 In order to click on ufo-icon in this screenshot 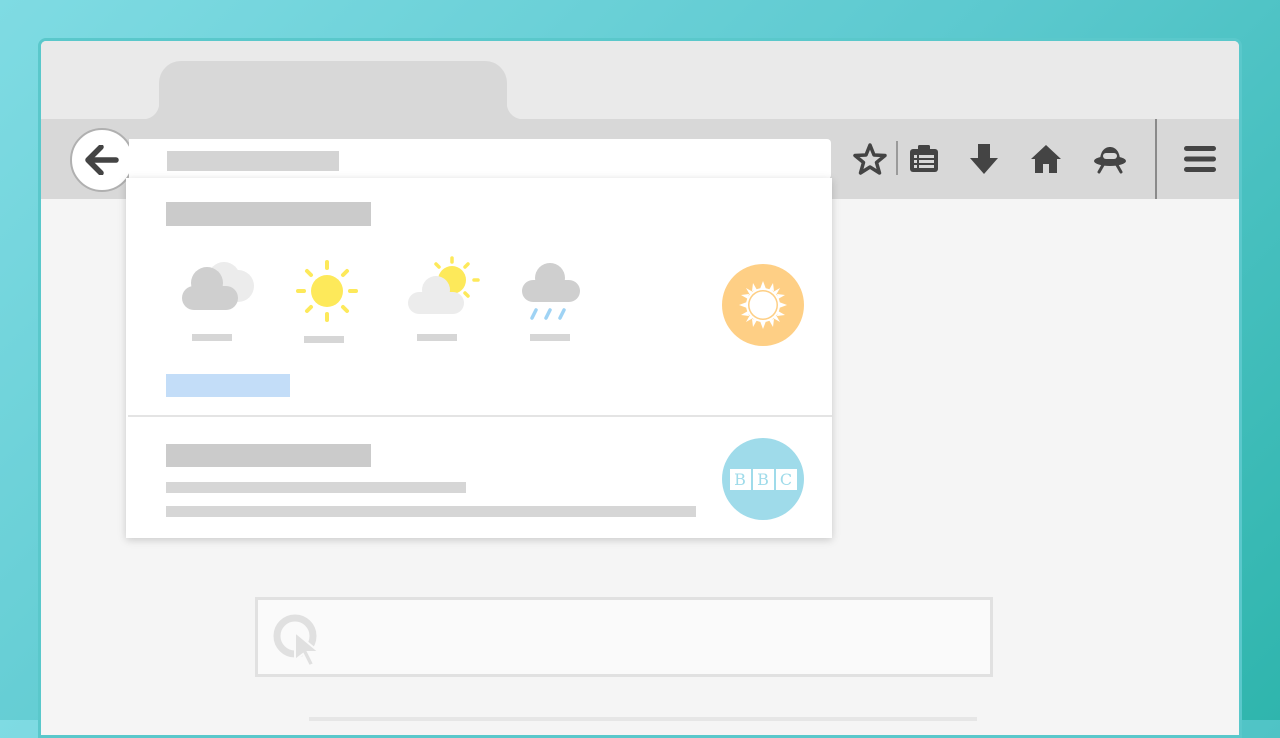, I will do `click(1110, 160)`.